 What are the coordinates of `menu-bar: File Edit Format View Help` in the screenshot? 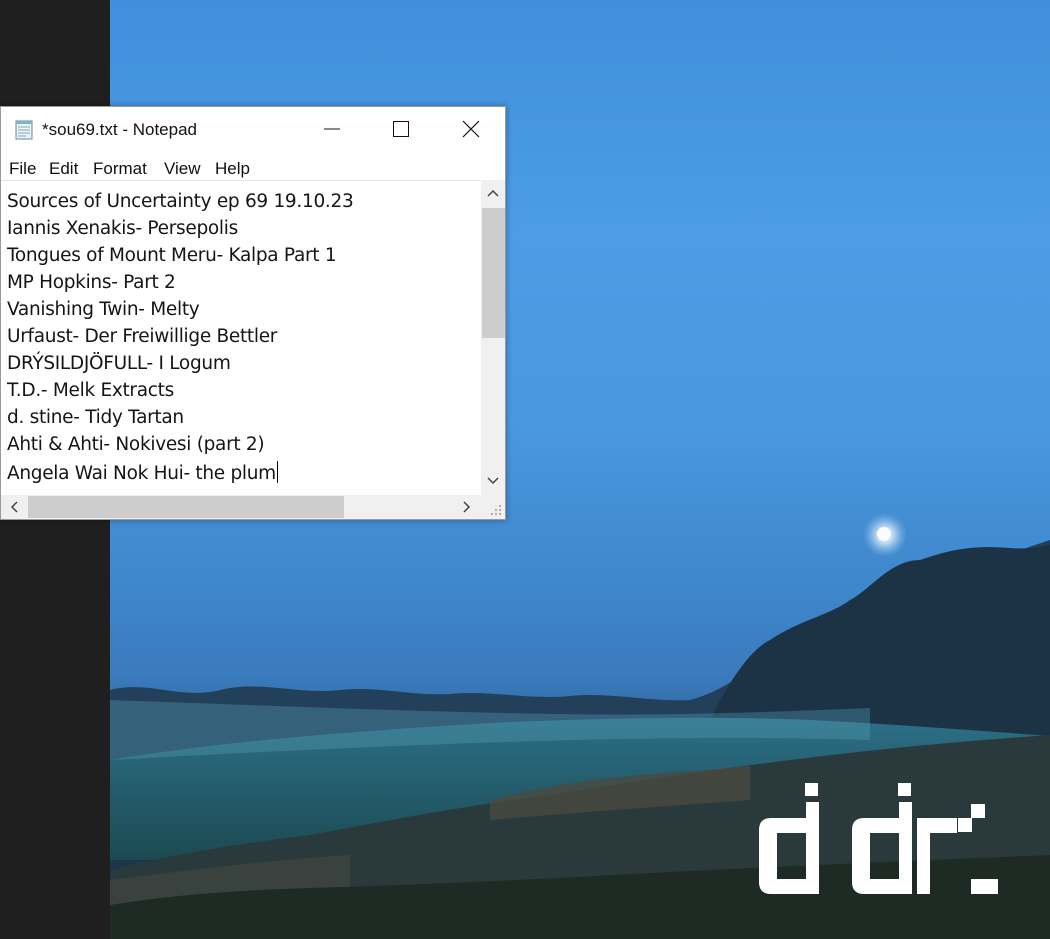 It's located at (253, 165).